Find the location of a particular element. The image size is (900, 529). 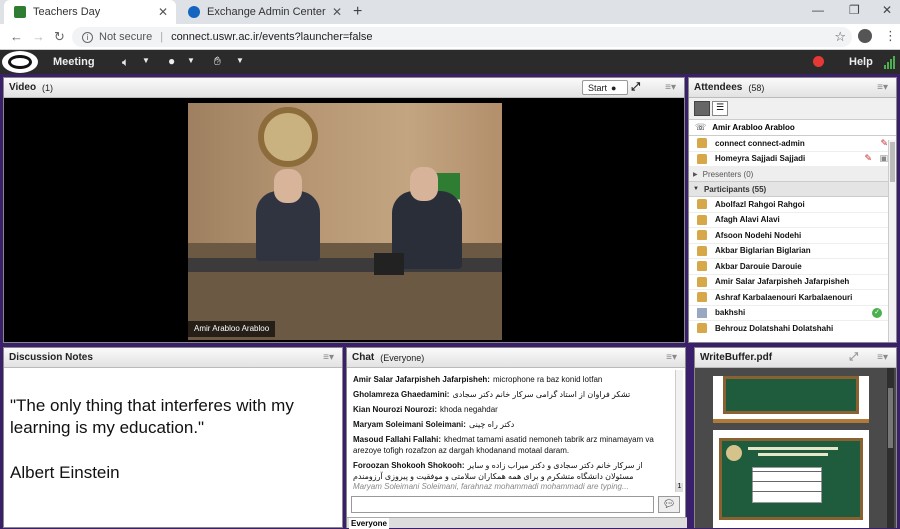

attendee-row: Homeyra Sajjadi Sajjadi ✎ ▣ is located at coordinates (792, 159).